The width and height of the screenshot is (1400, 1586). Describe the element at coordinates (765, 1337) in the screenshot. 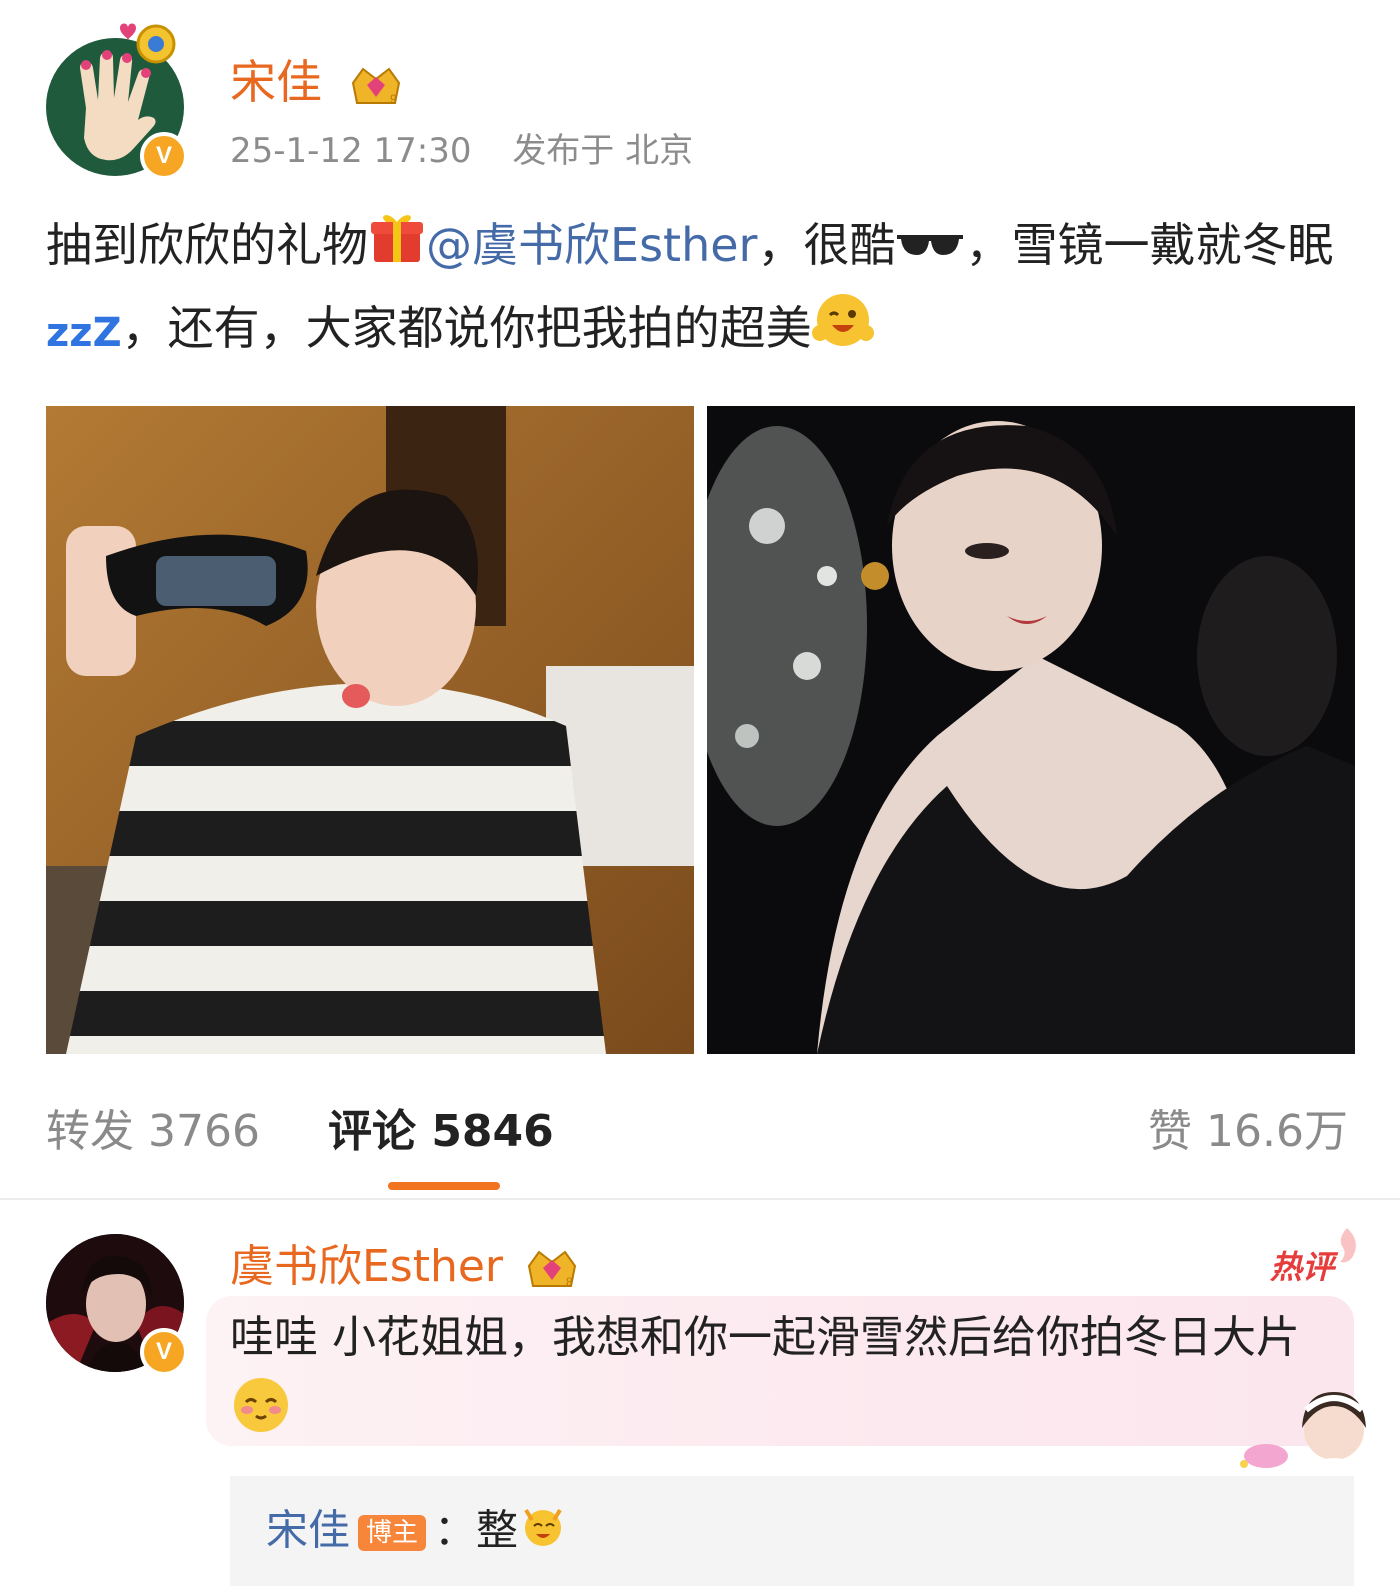

I see `comment-text-content: 哇哇 小花姐姐，我想和你一起滑雪然后给你拍冬日大片` at that location.